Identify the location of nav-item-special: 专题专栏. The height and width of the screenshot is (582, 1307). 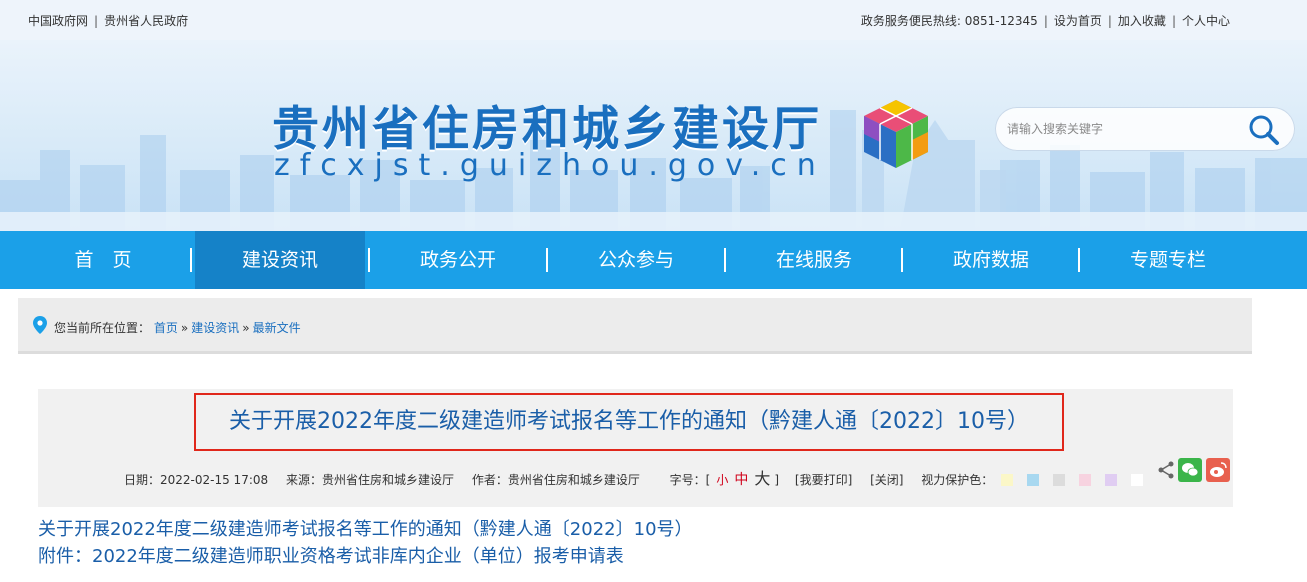
(1168, 260).